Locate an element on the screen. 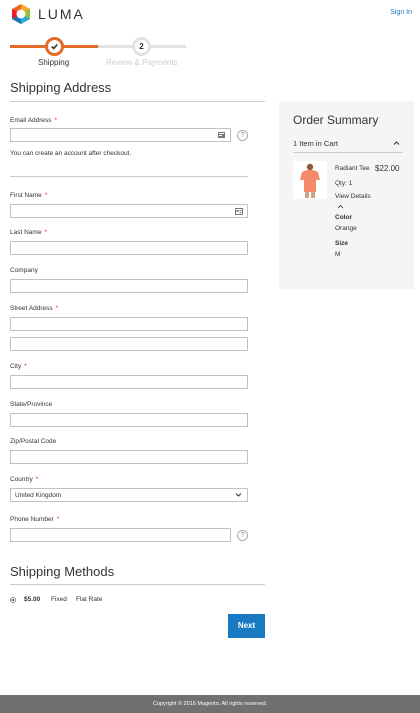 Image resolution: width=420 pixels, height=713 pixels. phone-label-text: Phone Number is located at coordinates (32, 519).